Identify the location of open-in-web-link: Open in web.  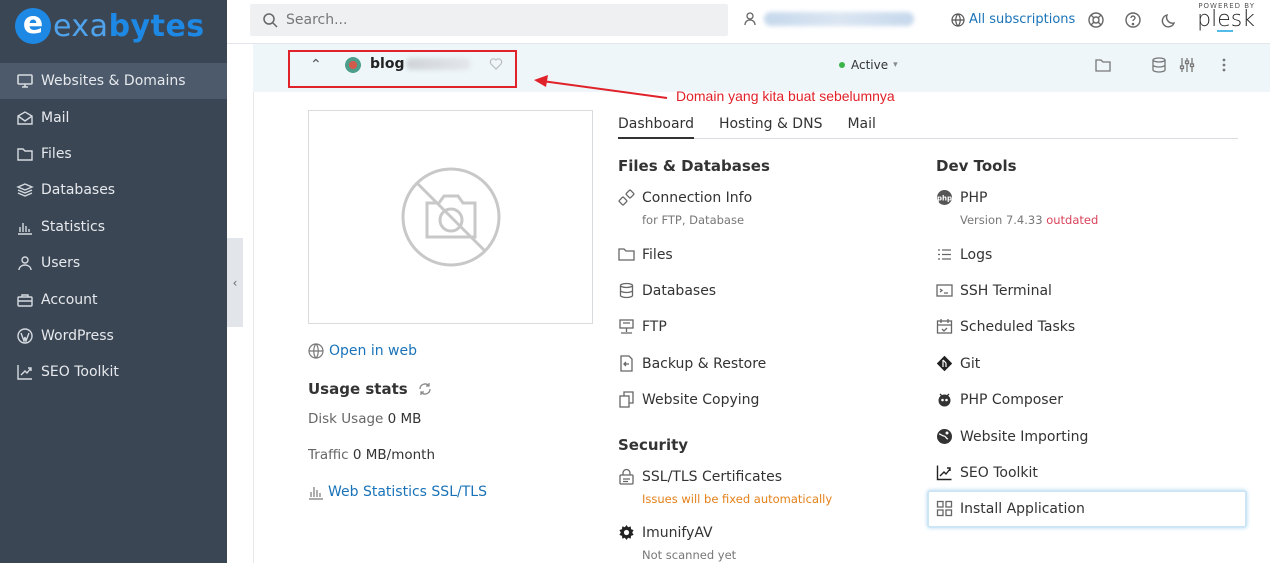
(362, 351).